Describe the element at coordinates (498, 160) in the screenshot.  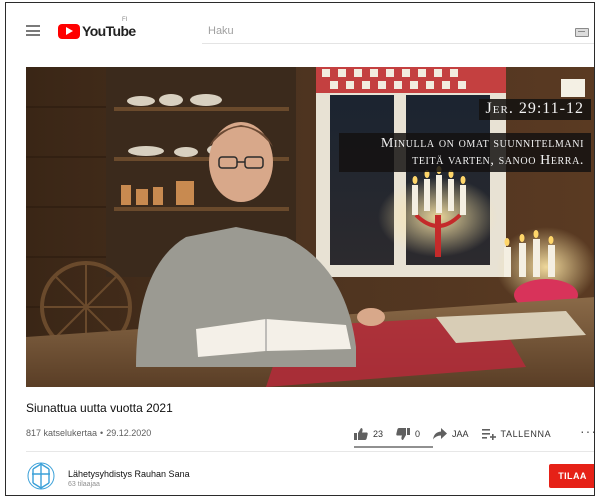
I see `caption-line: teitä varten, sanoo Herra.` at that location.